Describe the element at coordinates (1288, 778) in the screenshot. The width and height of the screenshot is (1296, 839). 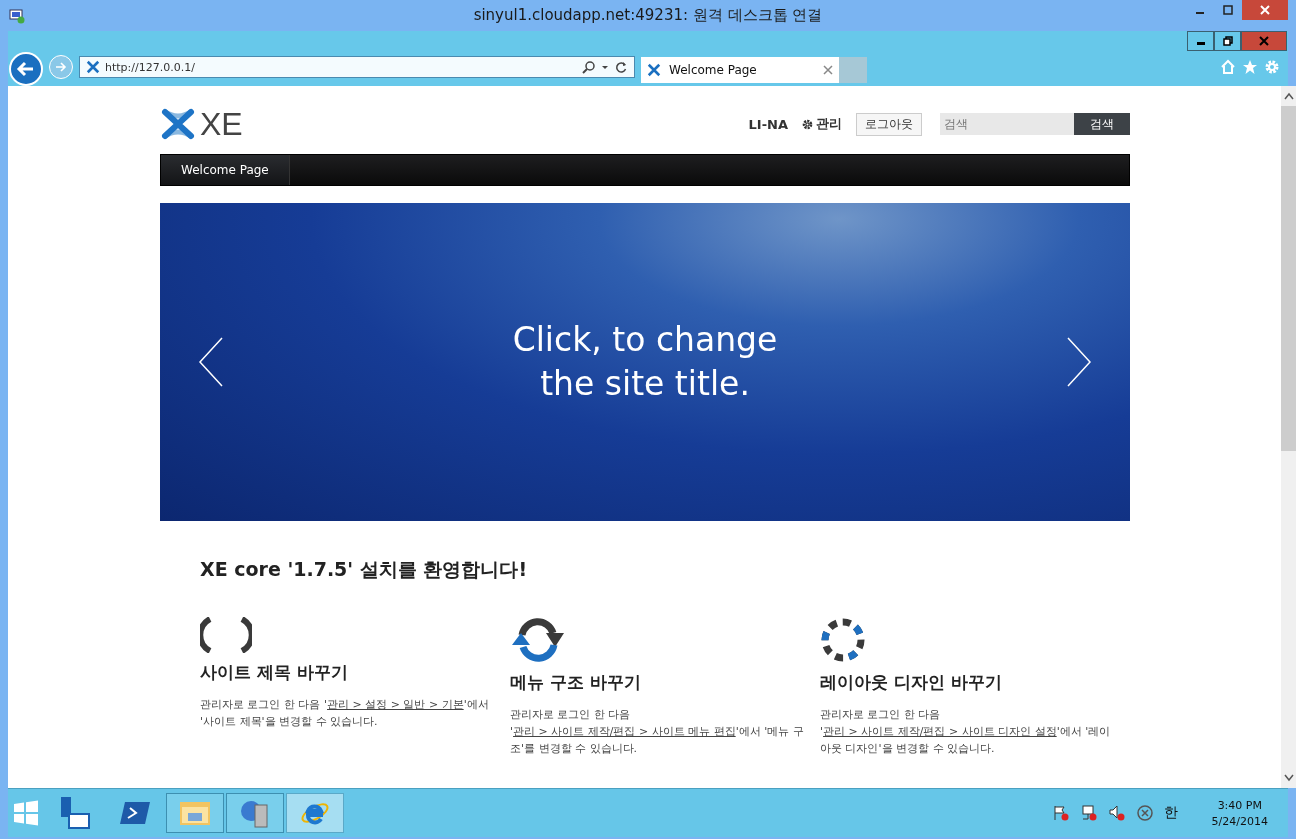
I see `chevron-down-icon` at that location.